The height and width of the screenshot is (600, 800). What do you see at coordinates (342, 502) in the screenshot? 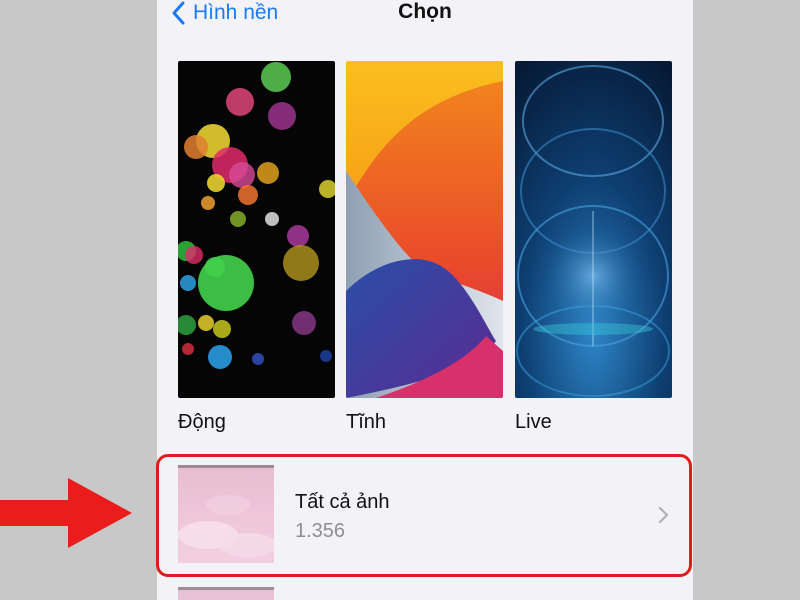
I see `album-name: Tất cả ảnh` at bounding box center [342, 502].